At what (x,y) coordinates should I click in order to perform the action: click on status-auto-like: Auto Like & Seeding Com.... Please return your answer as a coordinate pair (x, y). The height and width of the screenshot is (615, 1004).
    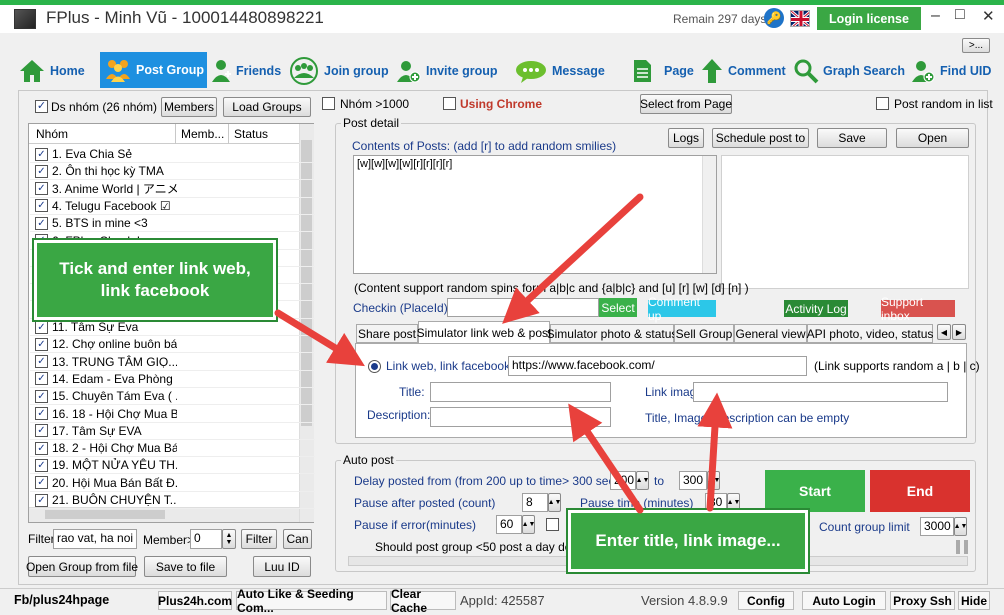
    Looking at the image, I should click on (311, 601).